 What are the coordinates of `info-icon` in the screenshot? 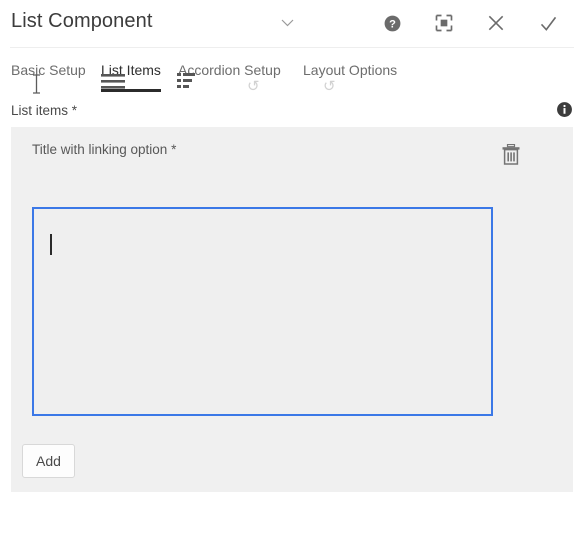 It's located at (564, 109).